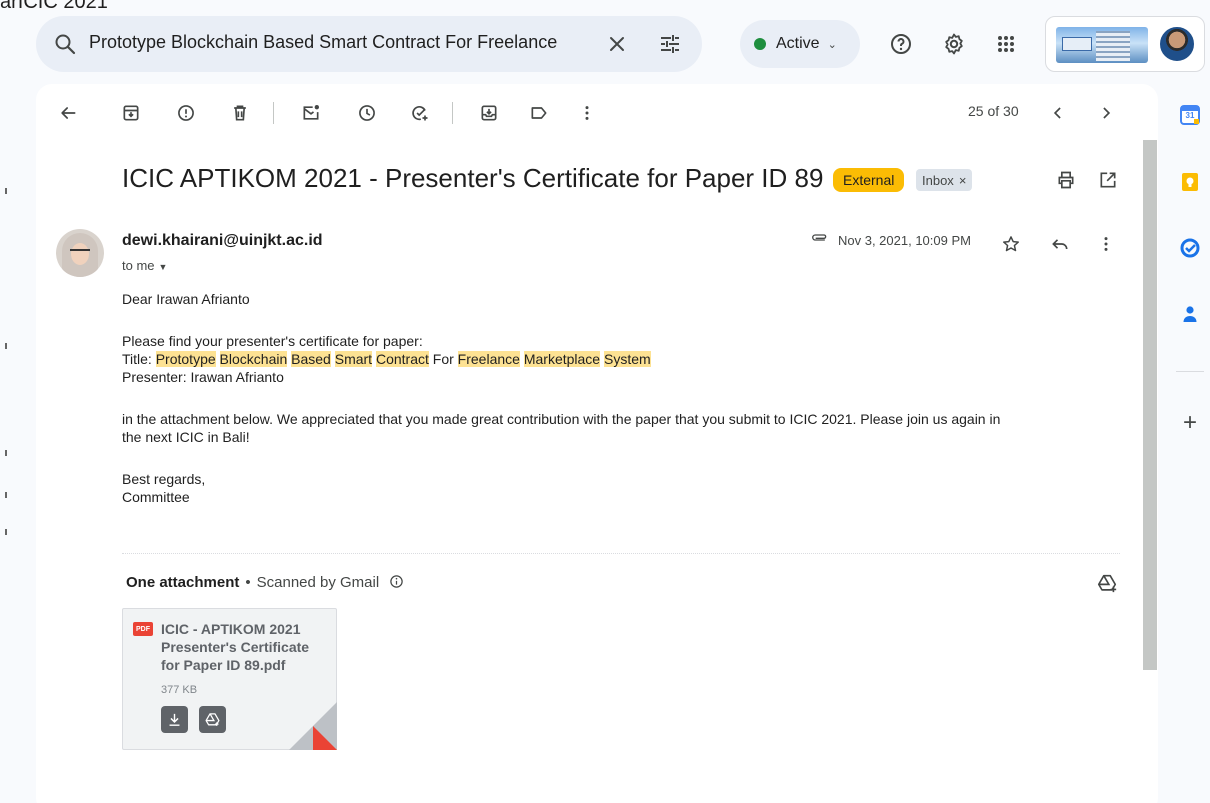 Image resolution: width=1210 pixels, height=803 pixels. I want to click on remove-label-icon: ×, so click(963, 180).